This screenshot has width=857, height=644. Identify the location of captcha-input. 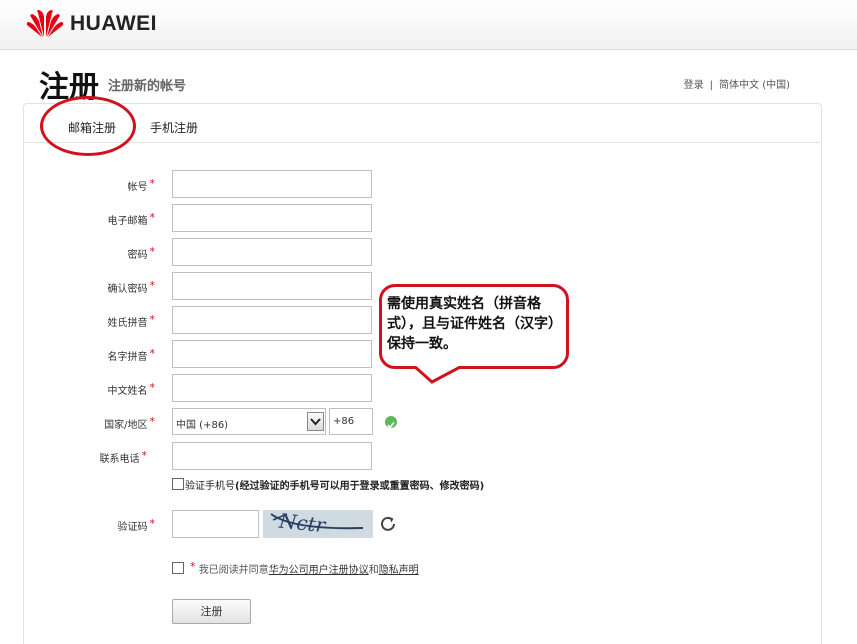
(215, 524).